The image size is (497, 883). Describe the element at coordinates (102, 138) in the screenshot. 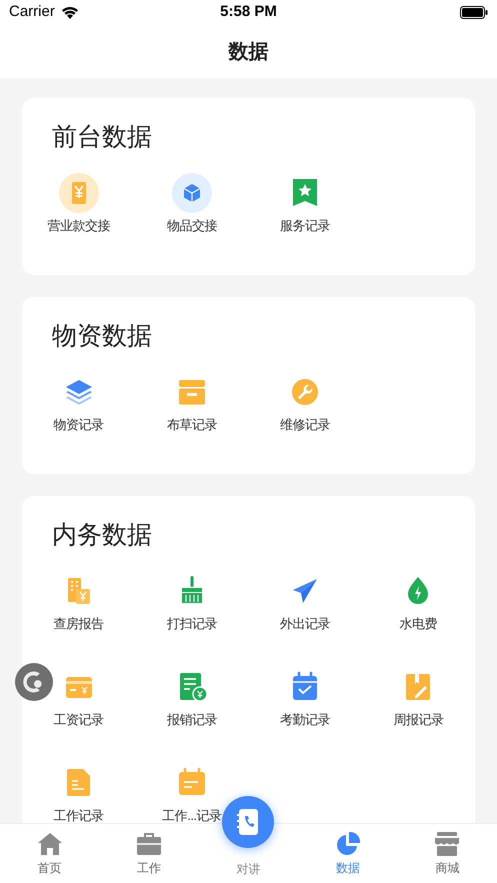

I see `section-title: 前台数据` at that location.